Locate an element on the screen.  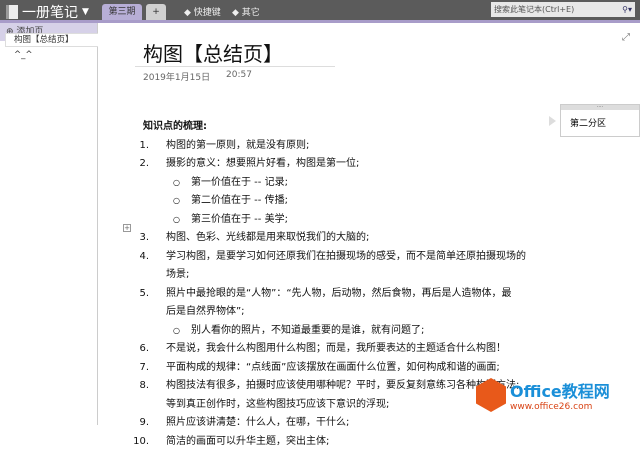
quick-keys-label: 快捷键 is located at coordinates (207, 13).